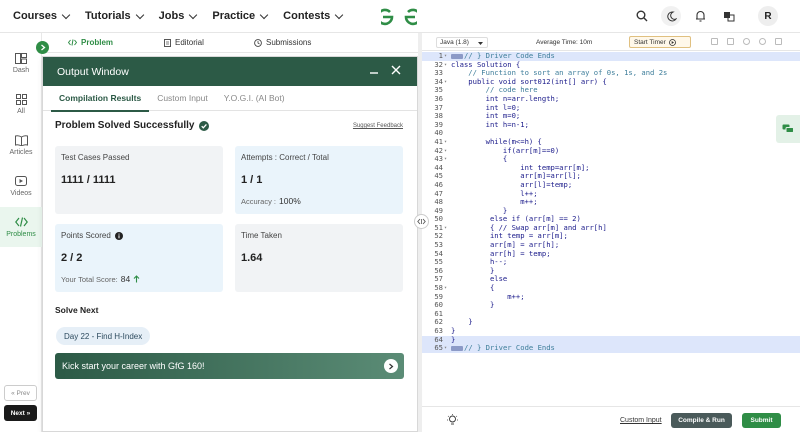 The width and height of the screenshot is (800, 432). What do you see at coordinates (490, 124) in the screenshot?
I see `code-text: int h=n-1;` at bounding box center [490, 124].